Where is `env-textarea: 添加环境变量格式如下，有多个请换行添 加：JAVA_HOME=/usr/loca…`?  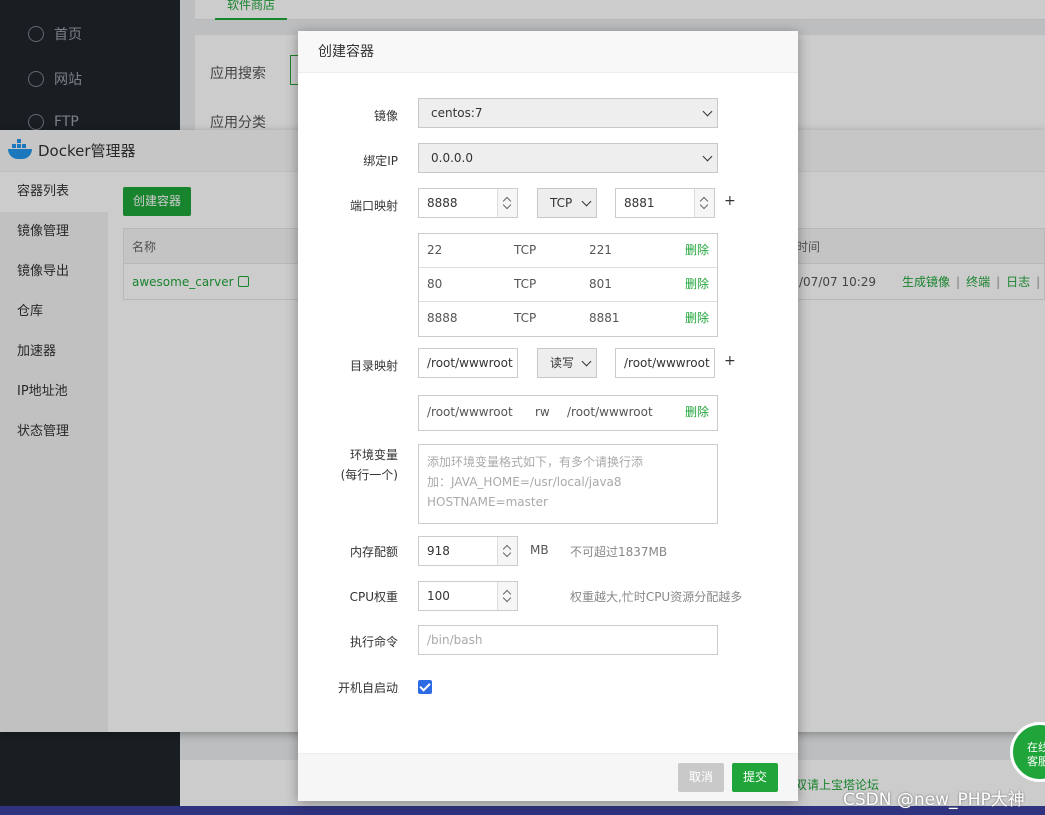 env-textarea: 添加环境变量格式如下，有多个请换行添 加：JAVA_HOME=/usr/loca… is located at coordinates (568, 484).